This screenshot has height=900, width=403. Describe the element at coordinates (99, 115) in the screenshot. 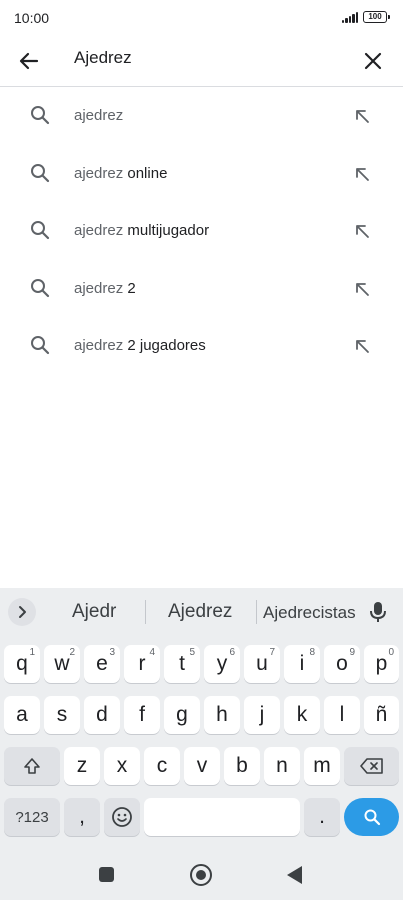

I see `suggestion-text: ajedrez` at that location.